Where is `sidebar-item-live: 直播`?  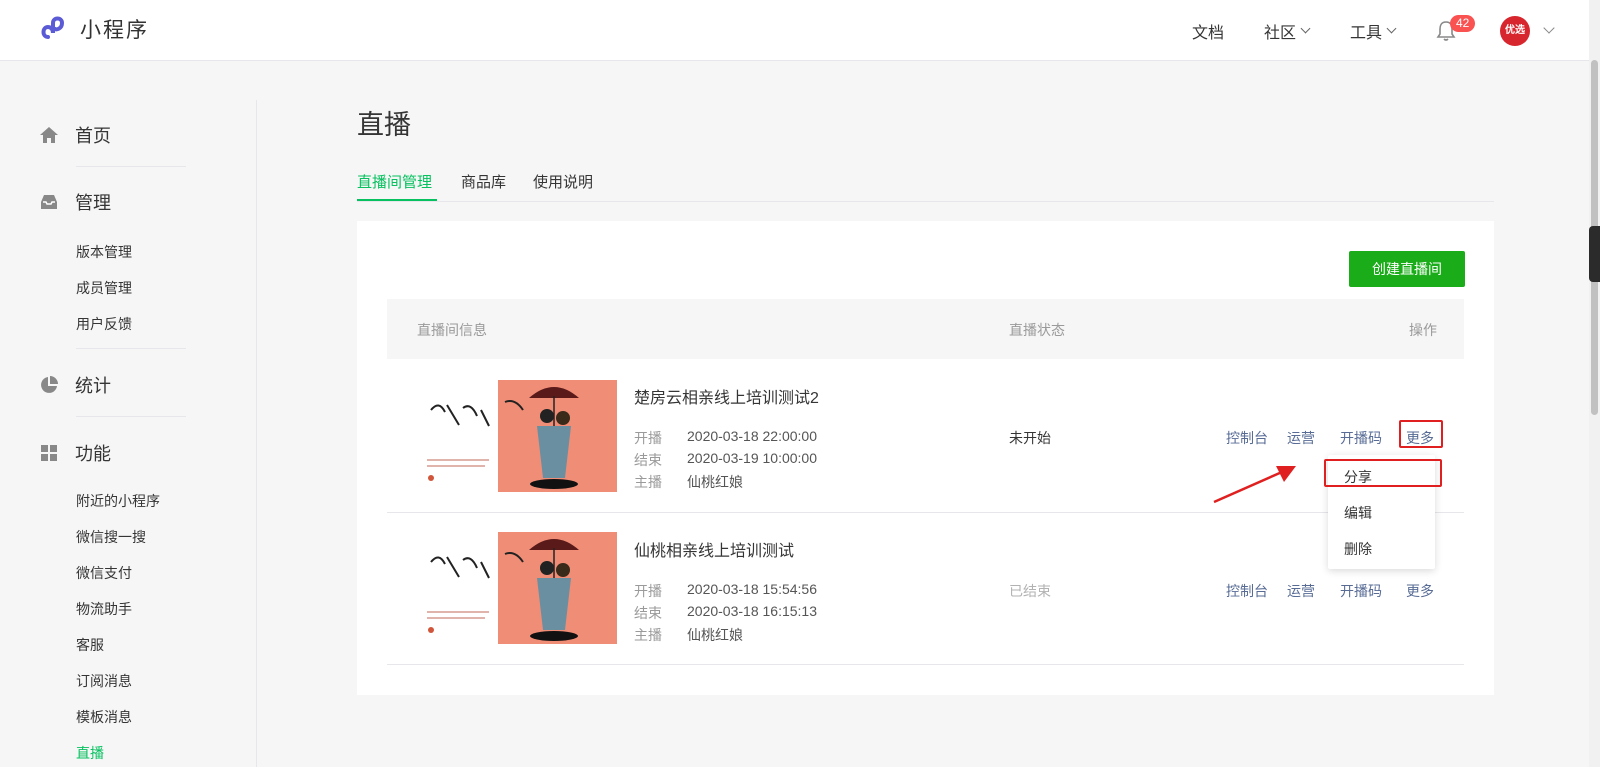 sidebar-item-live: 直播 is located at coordinates (90, 753).